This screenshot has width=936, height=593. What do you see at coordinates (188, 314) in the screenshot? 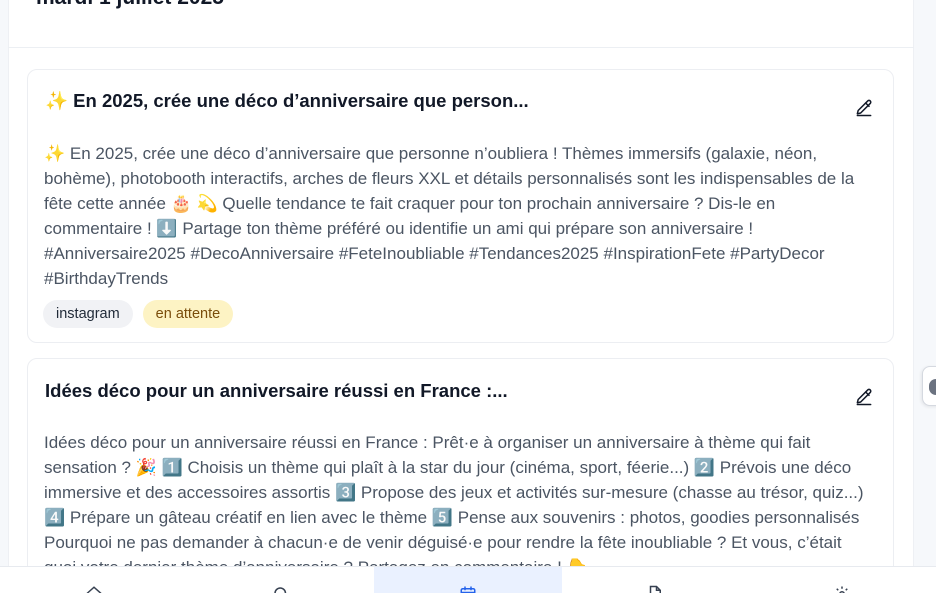
I see `status-badge: en attente` at bounding box center [188, 314].